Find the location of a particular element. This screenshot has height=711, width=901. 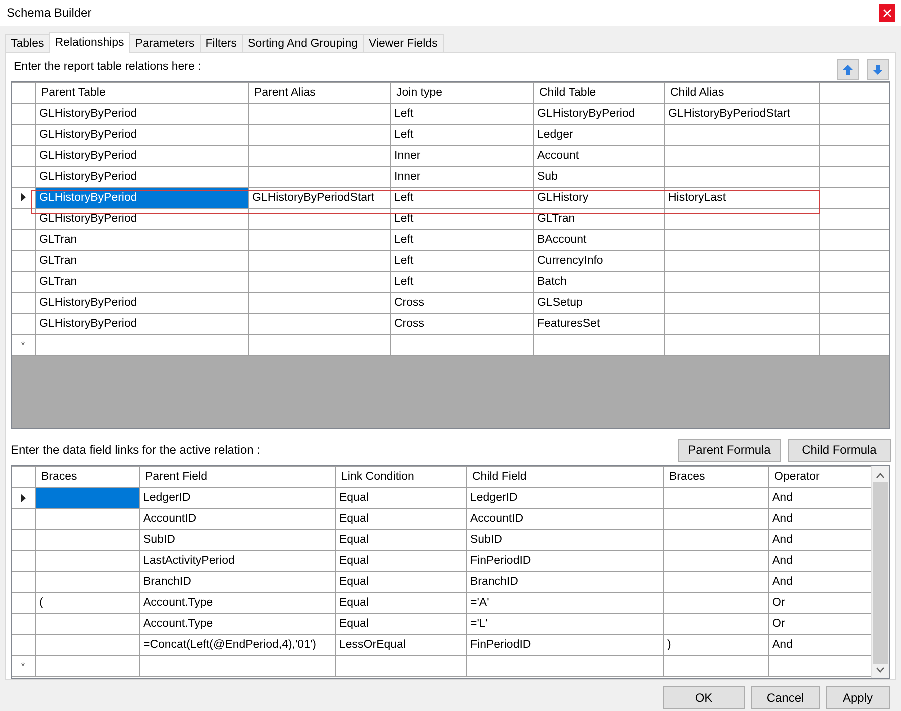

table-cell: Sub is located at coordinates (598, 177).